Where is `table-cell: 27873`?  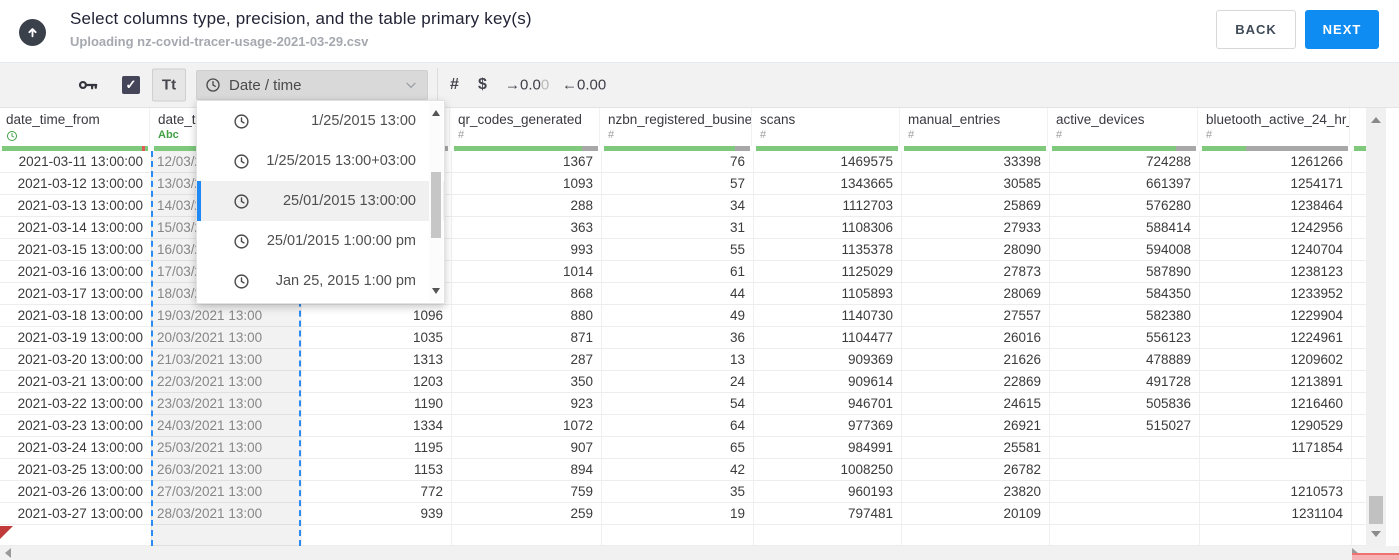
table-cell: 27873 is located at coordinates (976, 272).